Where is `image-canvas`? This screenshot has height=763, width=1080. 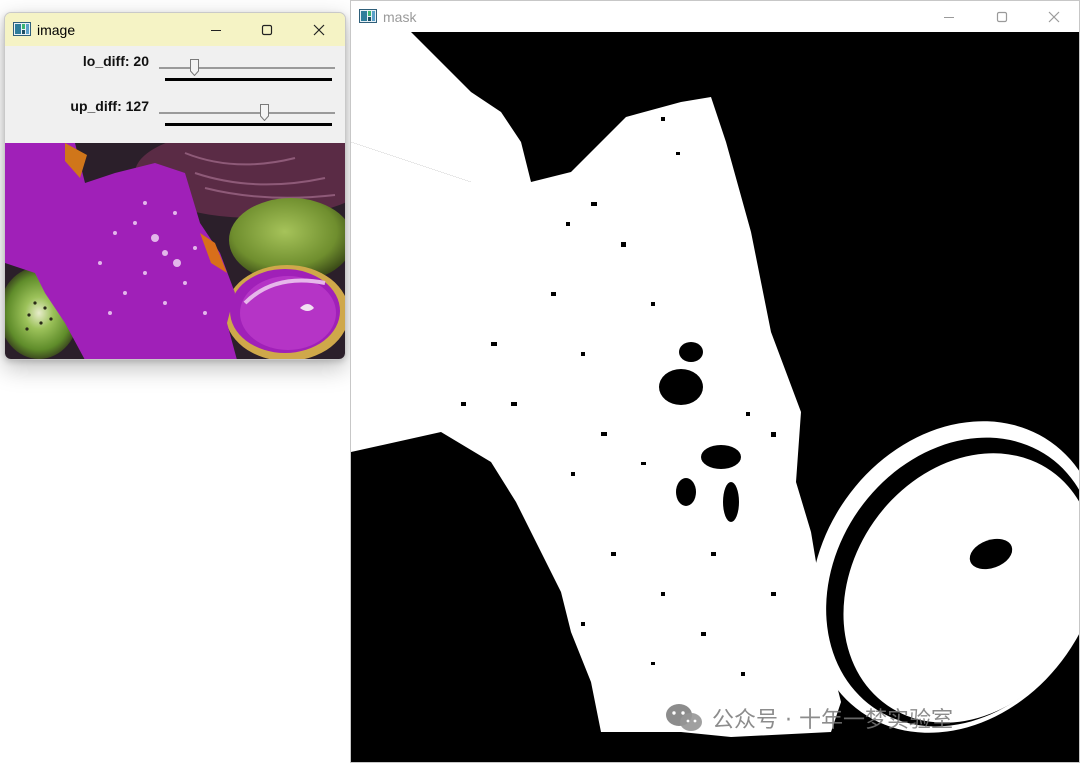
image-canvas is located at coordinates (175, 251).